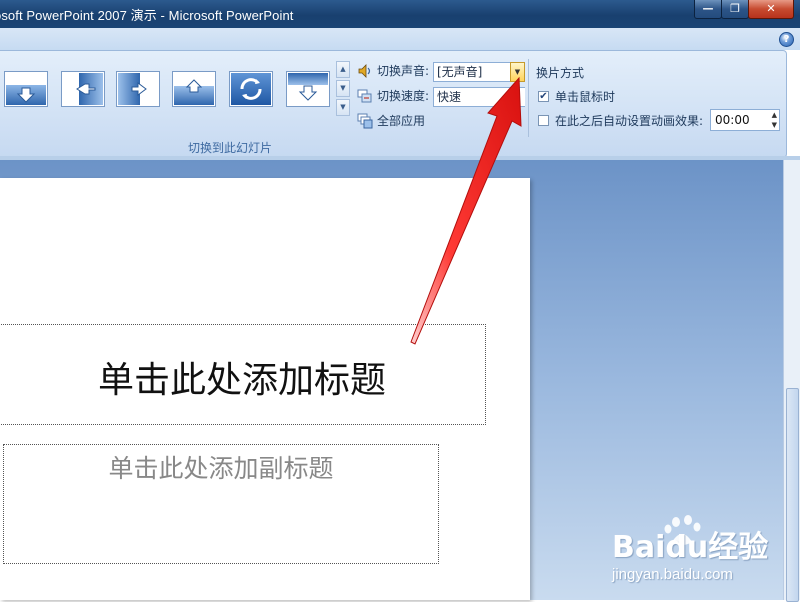  I want to click on push-down-icon, so click(26, 89).